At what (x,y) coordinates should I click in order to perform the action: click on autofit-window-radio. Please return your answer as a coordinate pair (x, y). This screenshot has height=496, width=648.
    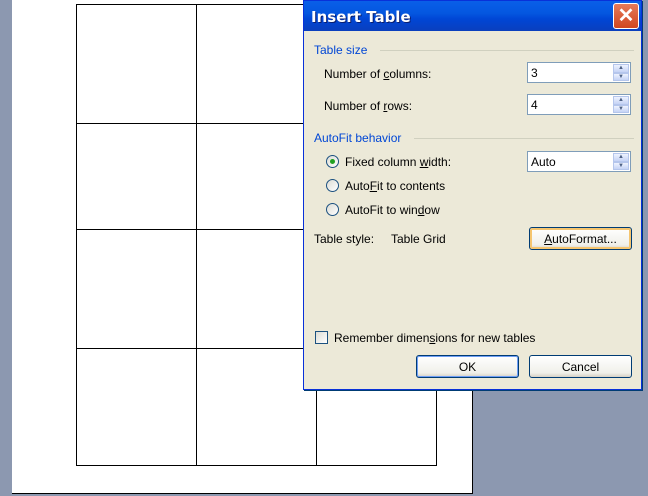
    Looking at the image, I should click on (332, 209).